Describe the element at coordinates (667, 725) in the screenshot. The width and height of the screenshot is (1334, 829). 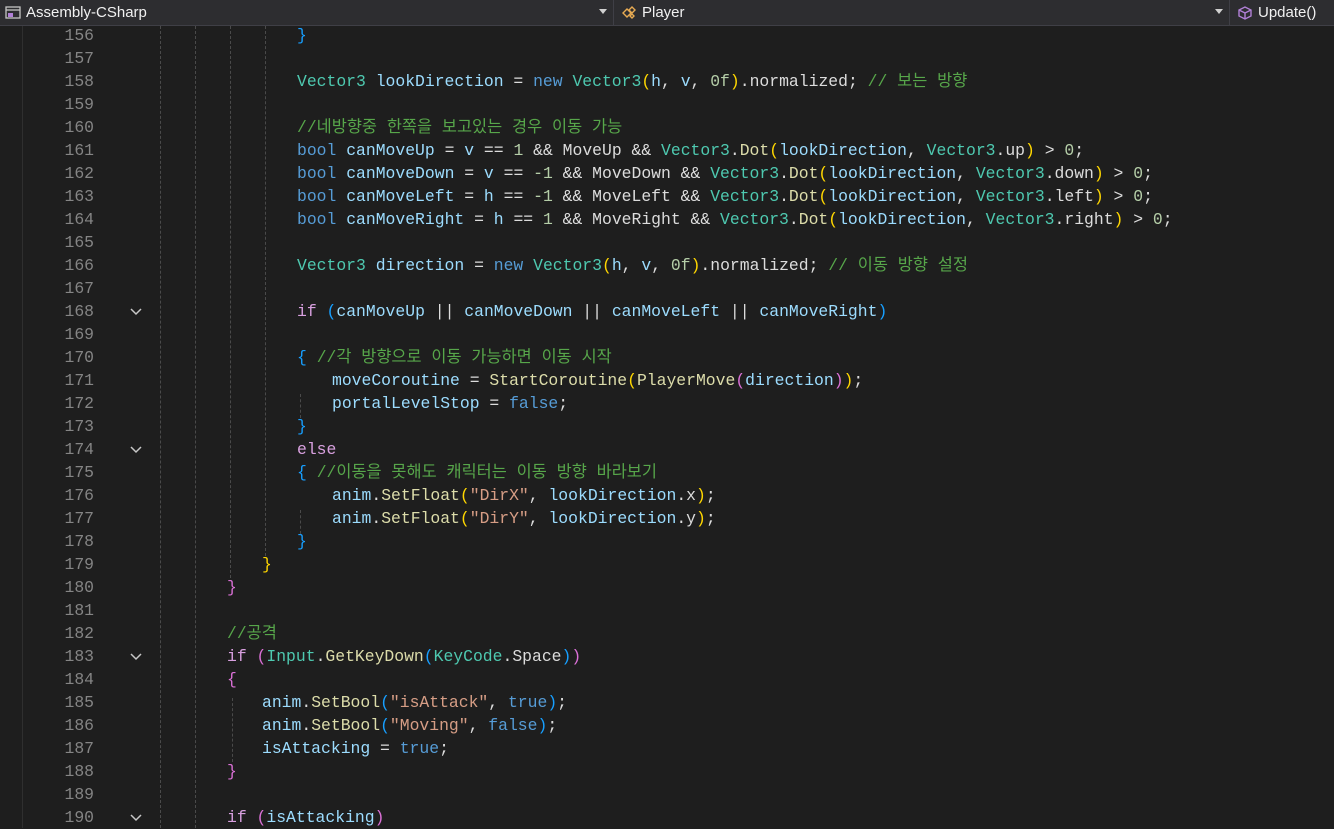
I see `code-line: 186 anim.SetBool("Moving", false);` at that location.